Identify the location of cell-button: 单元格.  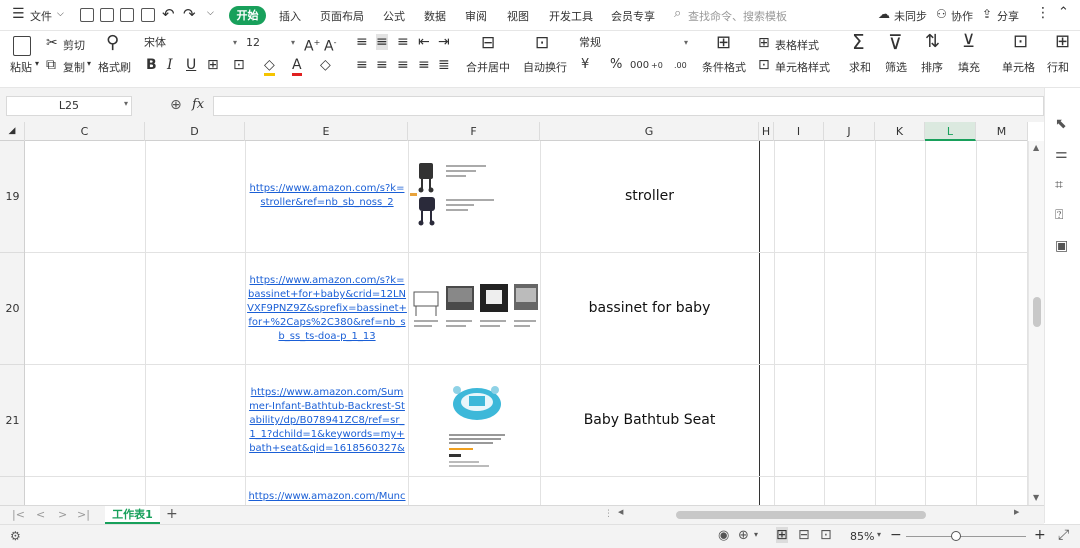
(1018, 67).